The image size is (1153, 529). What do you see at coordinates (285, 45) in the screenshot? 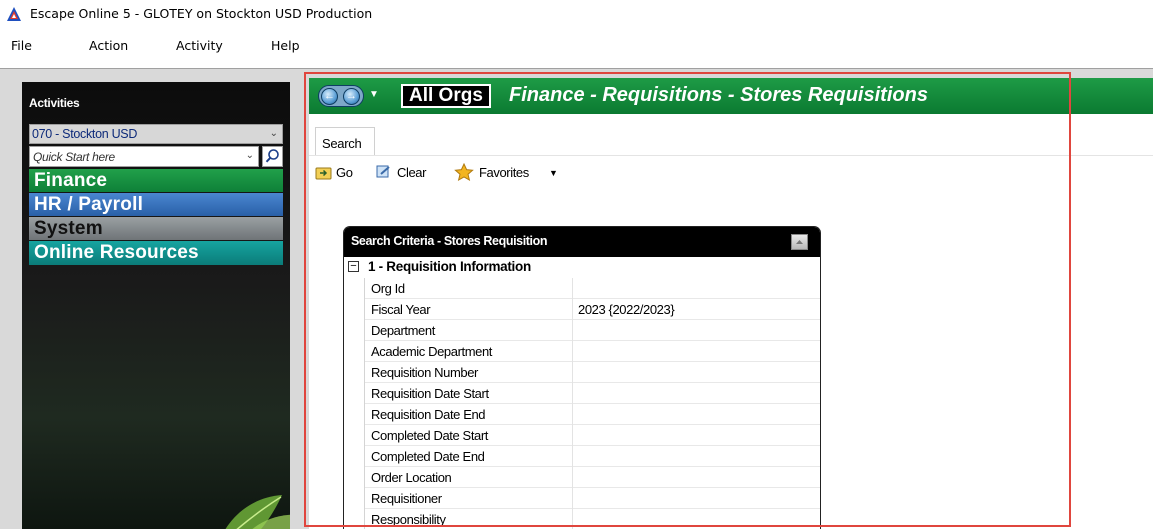
I see `menu-help: Help` at bounding box center [285, 45].